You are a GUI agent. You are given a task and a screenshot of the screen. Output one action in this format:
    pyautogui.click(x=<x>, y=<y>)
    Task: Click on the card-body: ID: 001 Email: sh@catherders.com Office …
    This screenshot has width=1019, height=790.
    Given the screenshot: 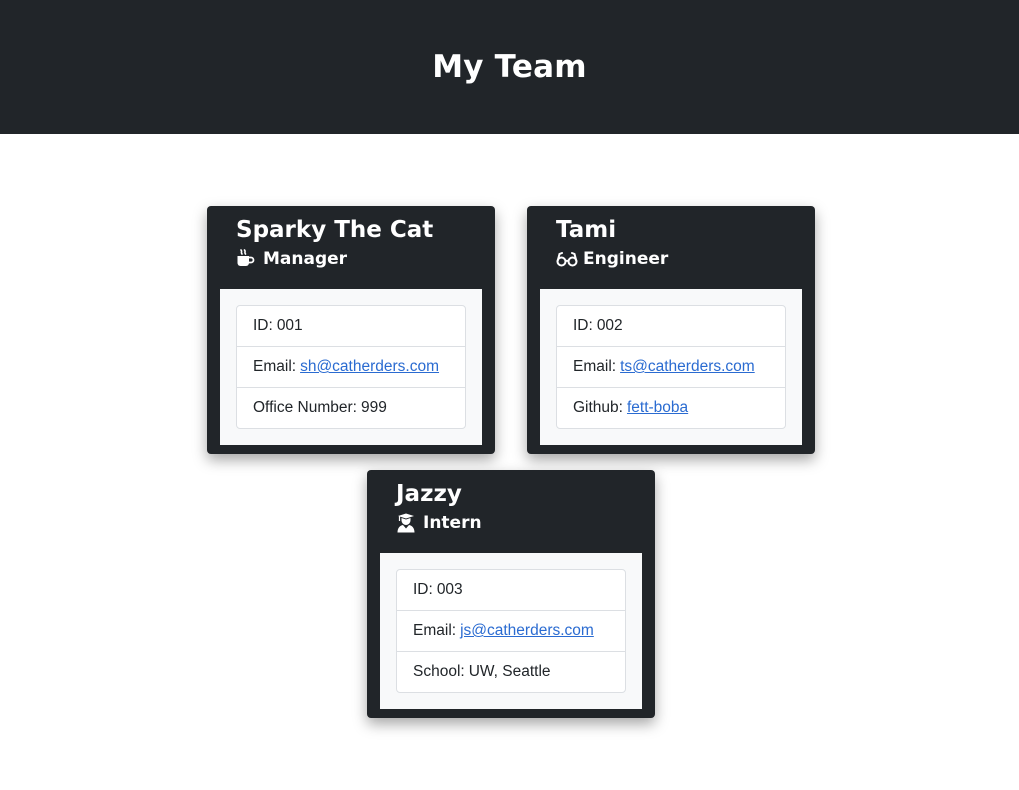 What is the action you would take?
    pyautogui.click(x=351, y=367)
    